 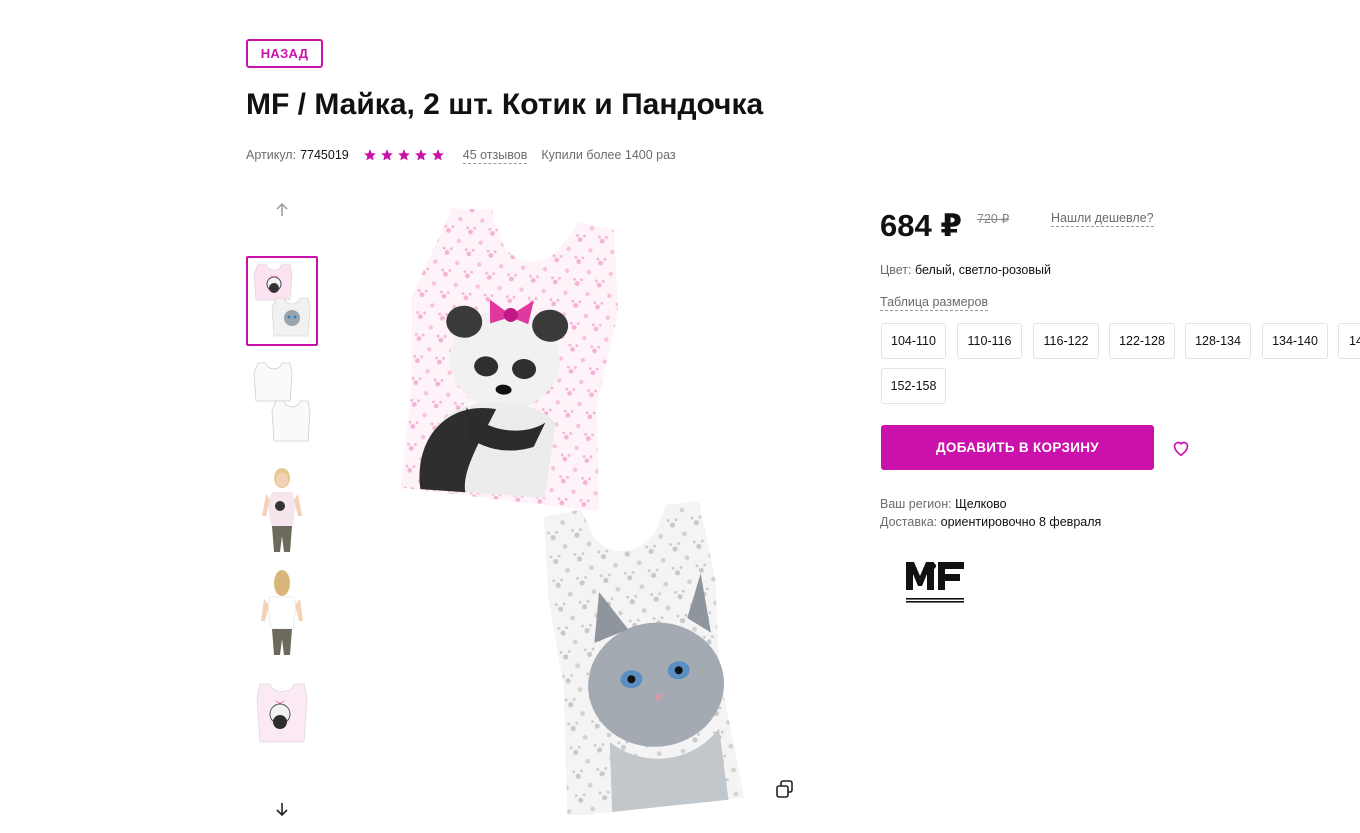 What do you see at coordinates (916, 504) in the screenshot?
I see `region-label: Ваш регион:` at bounding box center [916, 504].